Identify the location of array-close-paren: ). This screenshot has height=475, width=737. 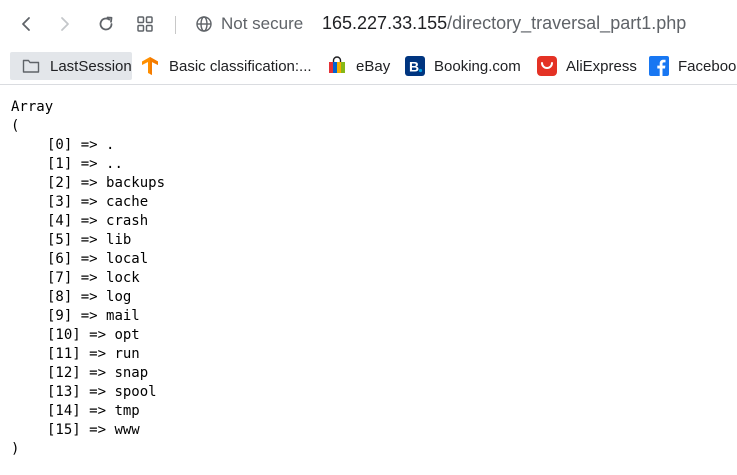
(15, 449).